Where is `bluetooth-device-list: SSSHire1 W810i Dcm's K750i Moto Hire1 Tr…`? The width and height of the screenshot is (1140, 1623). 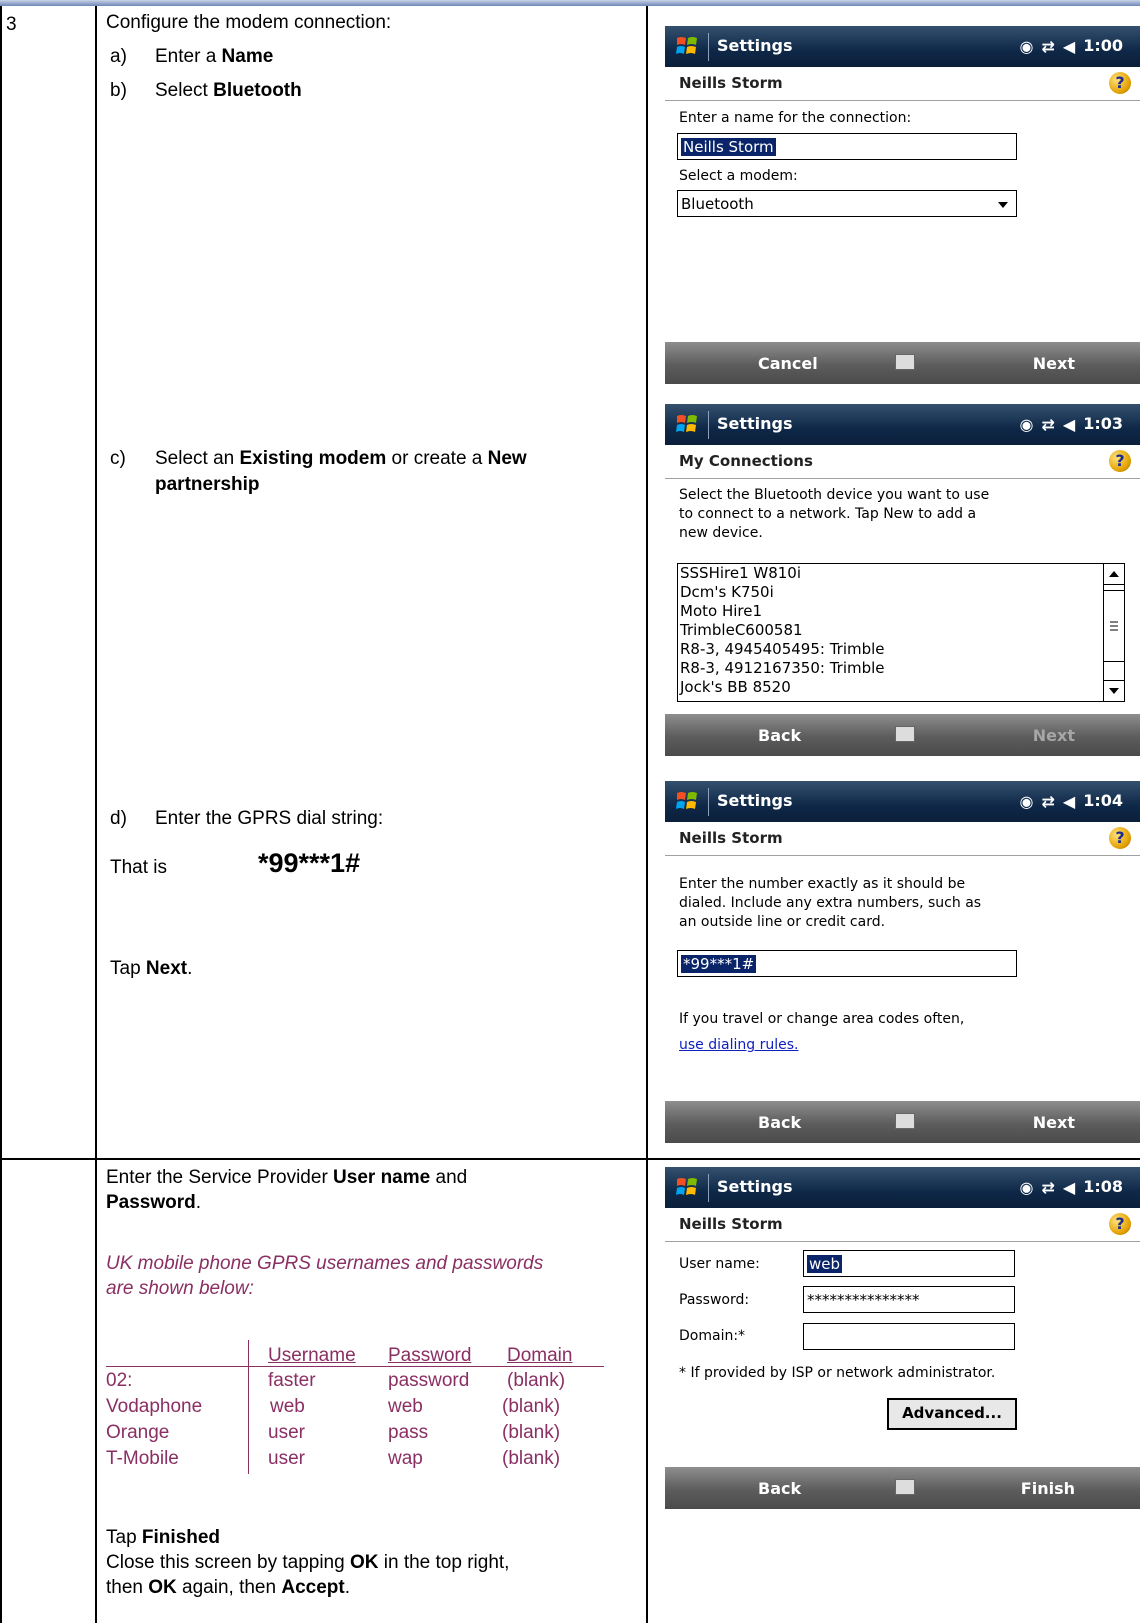
bluetooth-device-list: SSSHire1 W810i Dcm's K750i Moto Hire1 Tr… is located at coordinates (901, 632).